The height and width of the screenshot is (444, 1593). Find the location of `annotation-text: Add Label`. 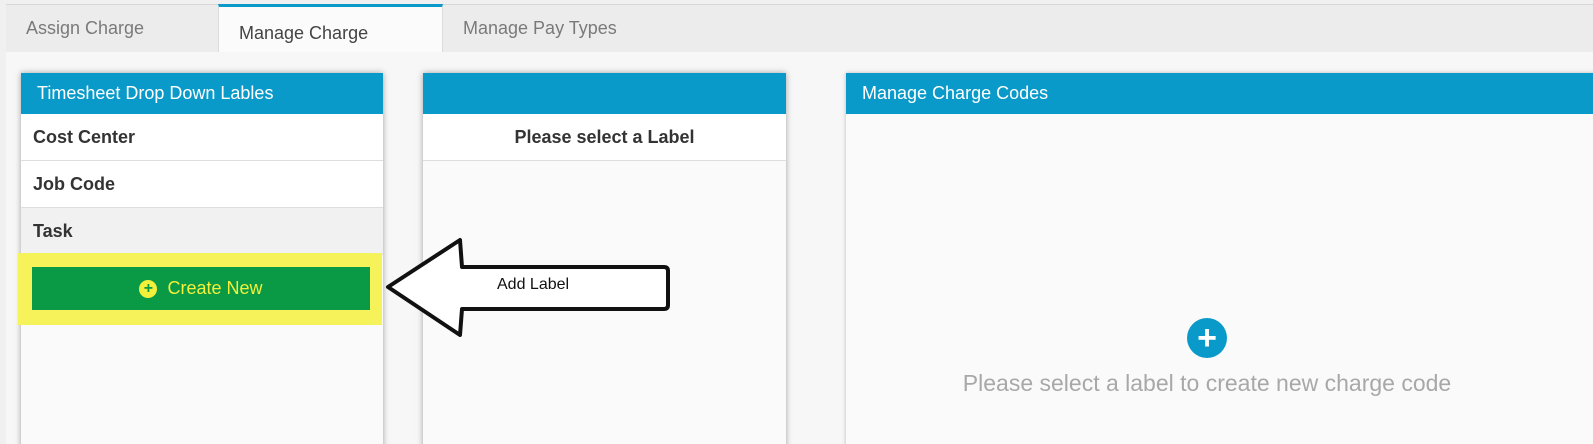

annotation-text: Add Label is located at coordinates (533, 284).